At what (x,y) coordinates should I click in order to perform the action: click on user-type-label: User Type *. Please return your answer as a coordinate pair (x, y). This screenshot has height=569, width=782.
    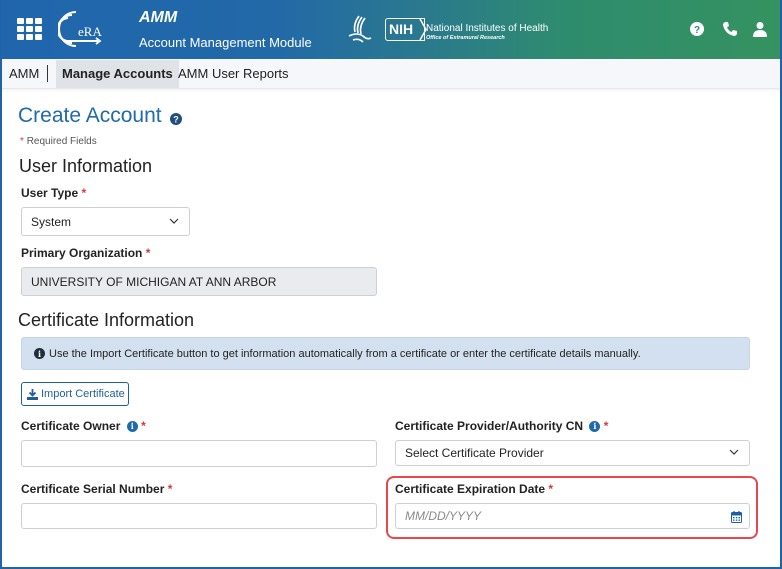
    Looking at the image, I should click on (54, 193).